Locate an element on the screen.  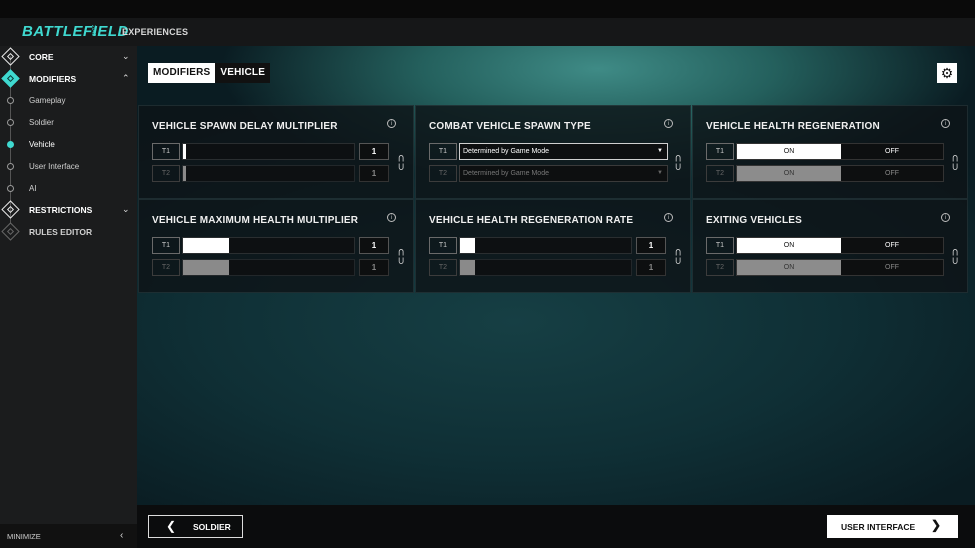
tree-node-dot-active is located at coordinates (10, 144).